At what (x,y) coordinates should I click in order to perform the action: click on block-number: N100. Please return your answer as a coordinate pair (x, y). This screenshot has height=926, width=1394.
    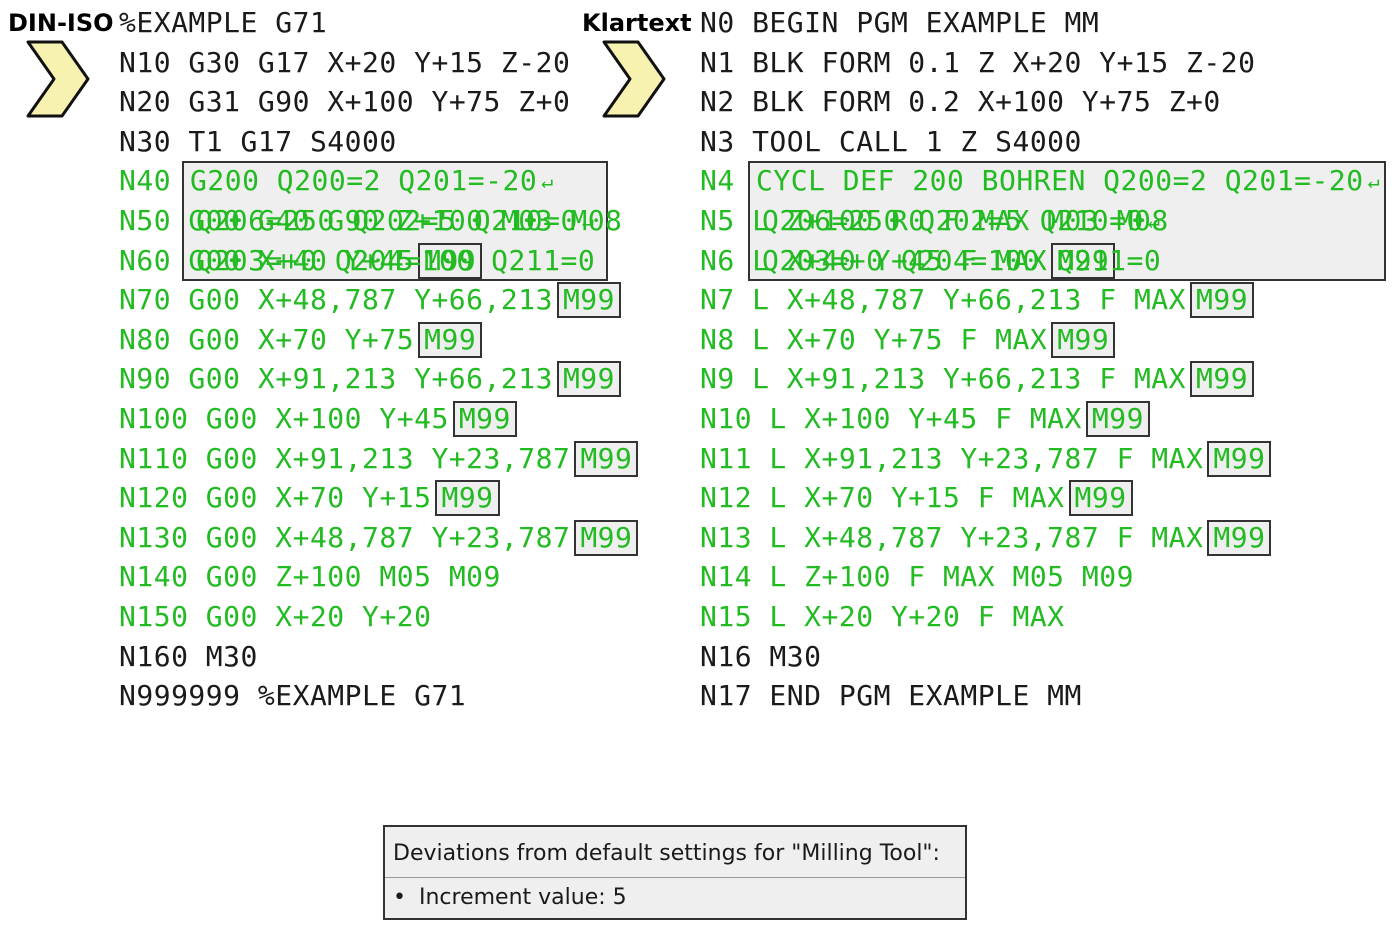
    Looking at the image, I should click on (154, 418).